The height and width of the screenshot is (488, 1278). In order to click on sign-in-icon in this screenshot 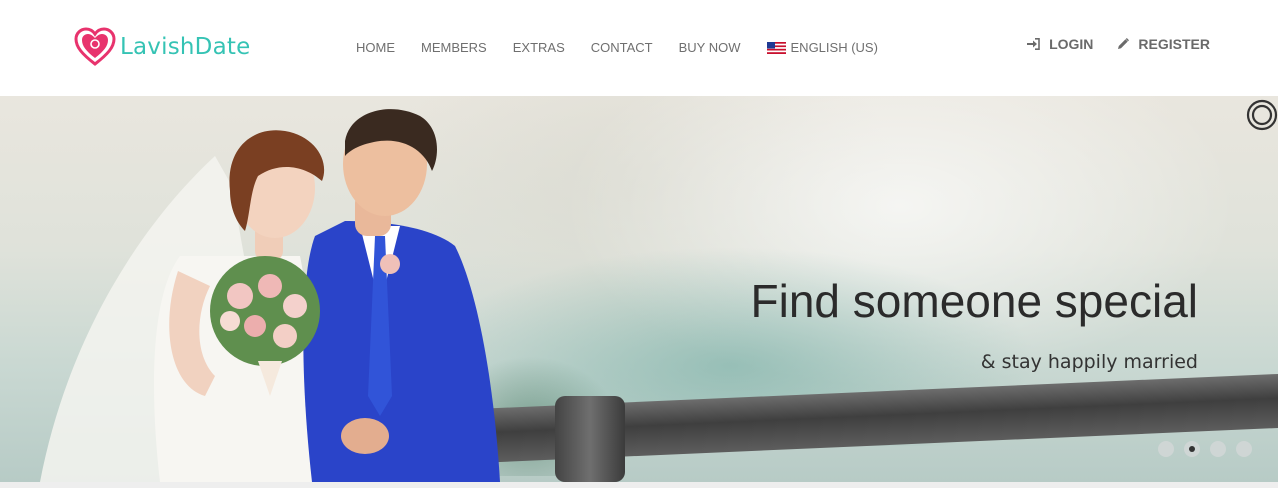, I will do `click(1033, 44)`.